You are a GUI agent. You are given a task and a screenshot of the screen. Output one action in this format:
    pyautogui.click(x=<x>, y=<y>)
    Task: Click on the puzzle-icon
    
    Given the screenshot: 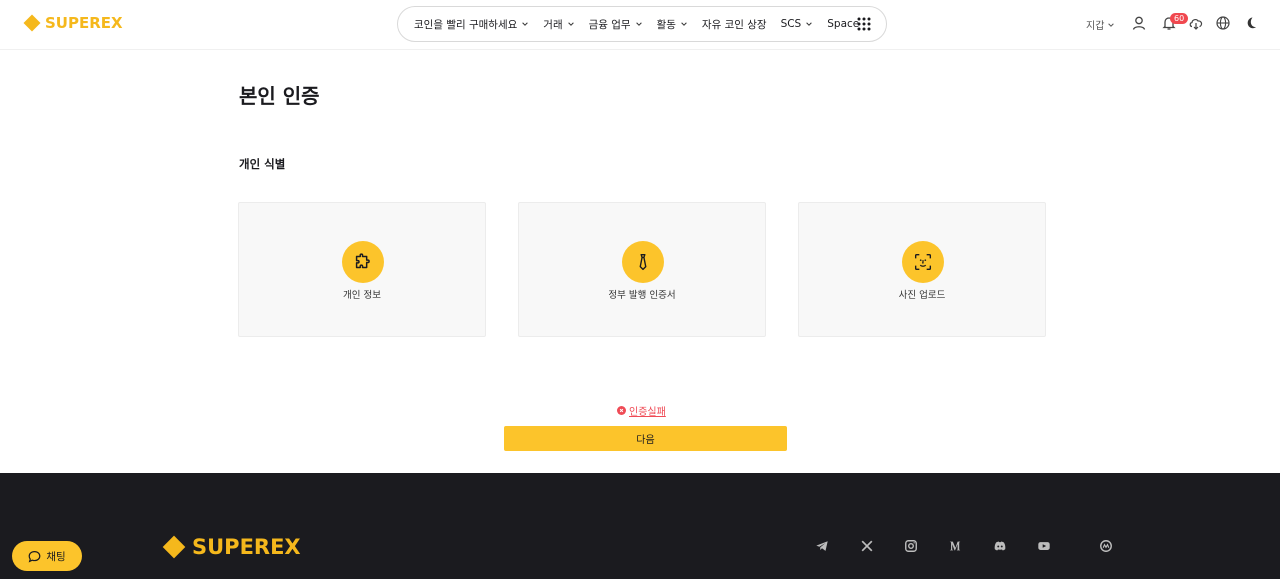 What is the action you would take?
    pyautogui.click(x=362, y=261)
    